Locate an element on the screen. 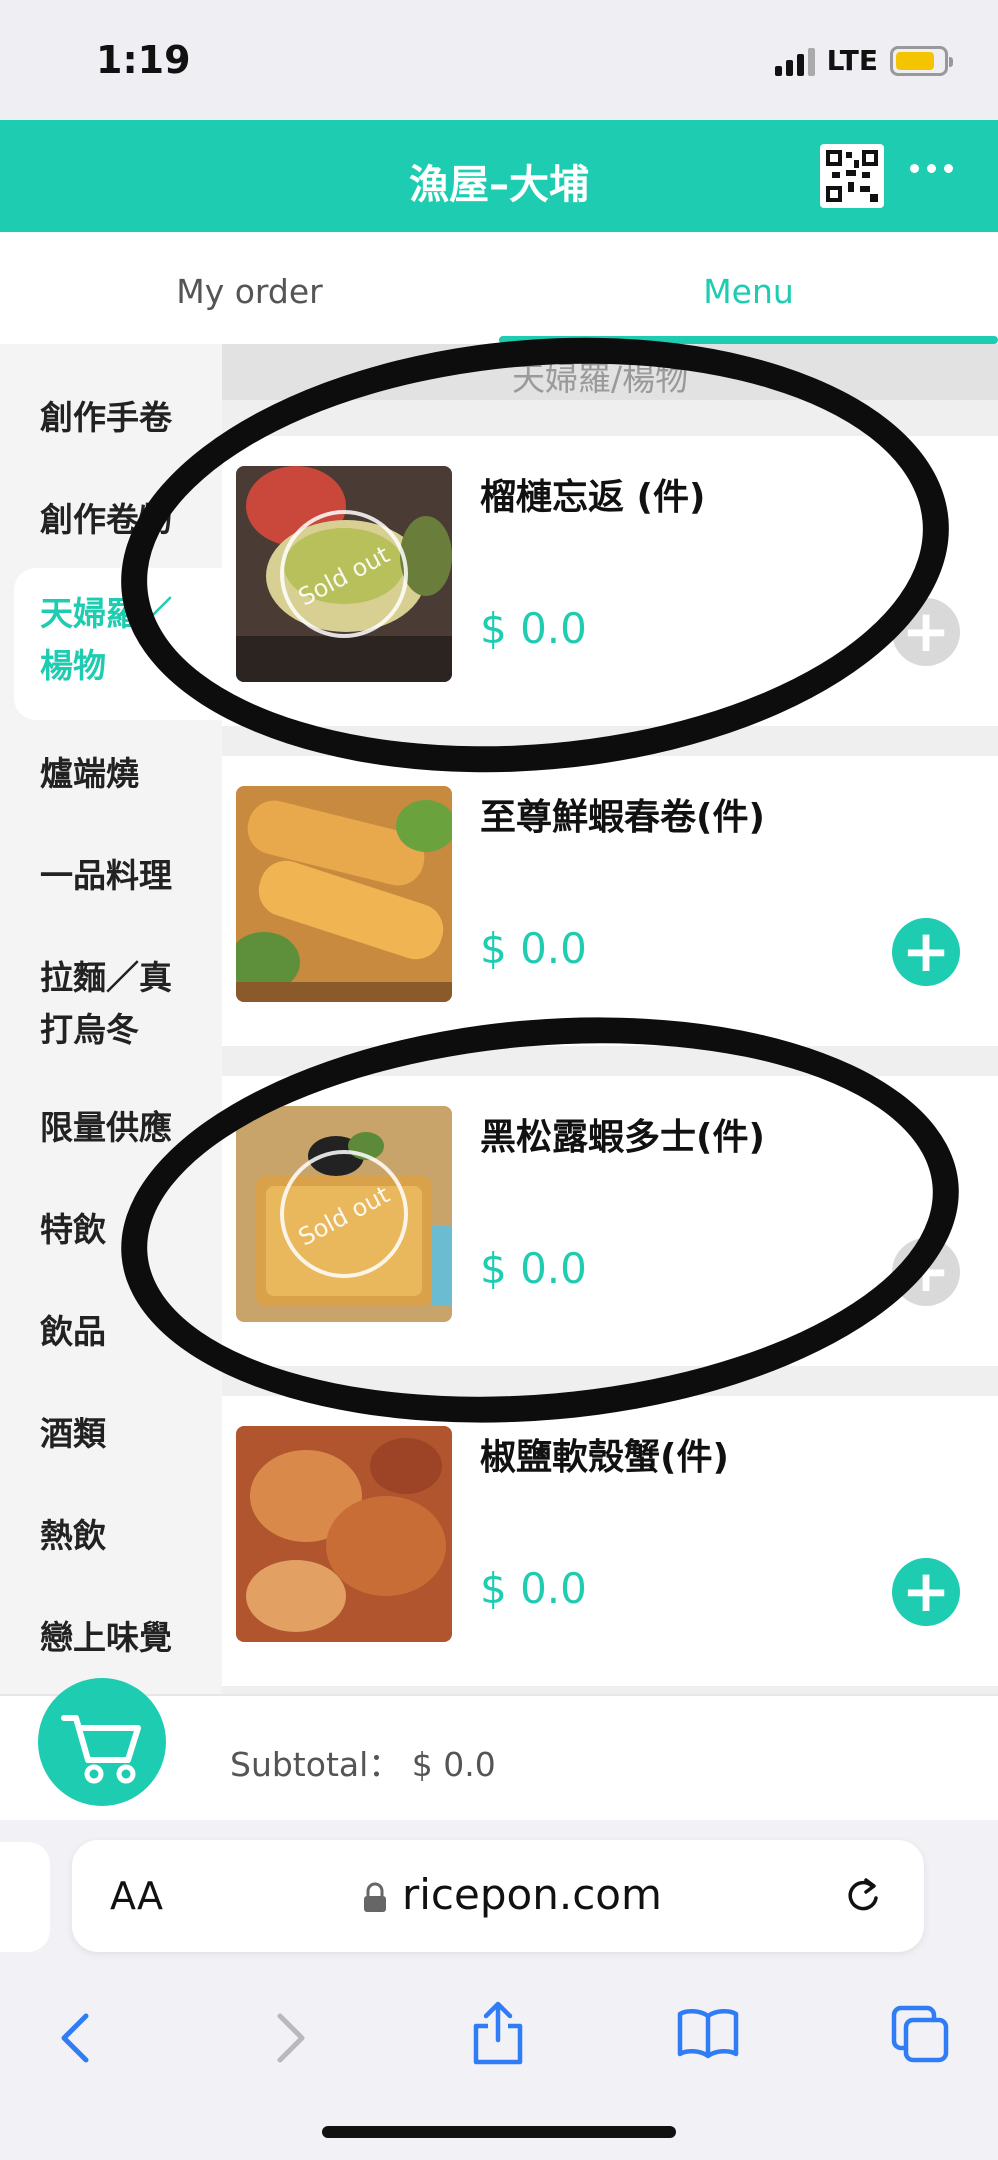  reader-settings-button: AA is located at coordinates (136, 1896).